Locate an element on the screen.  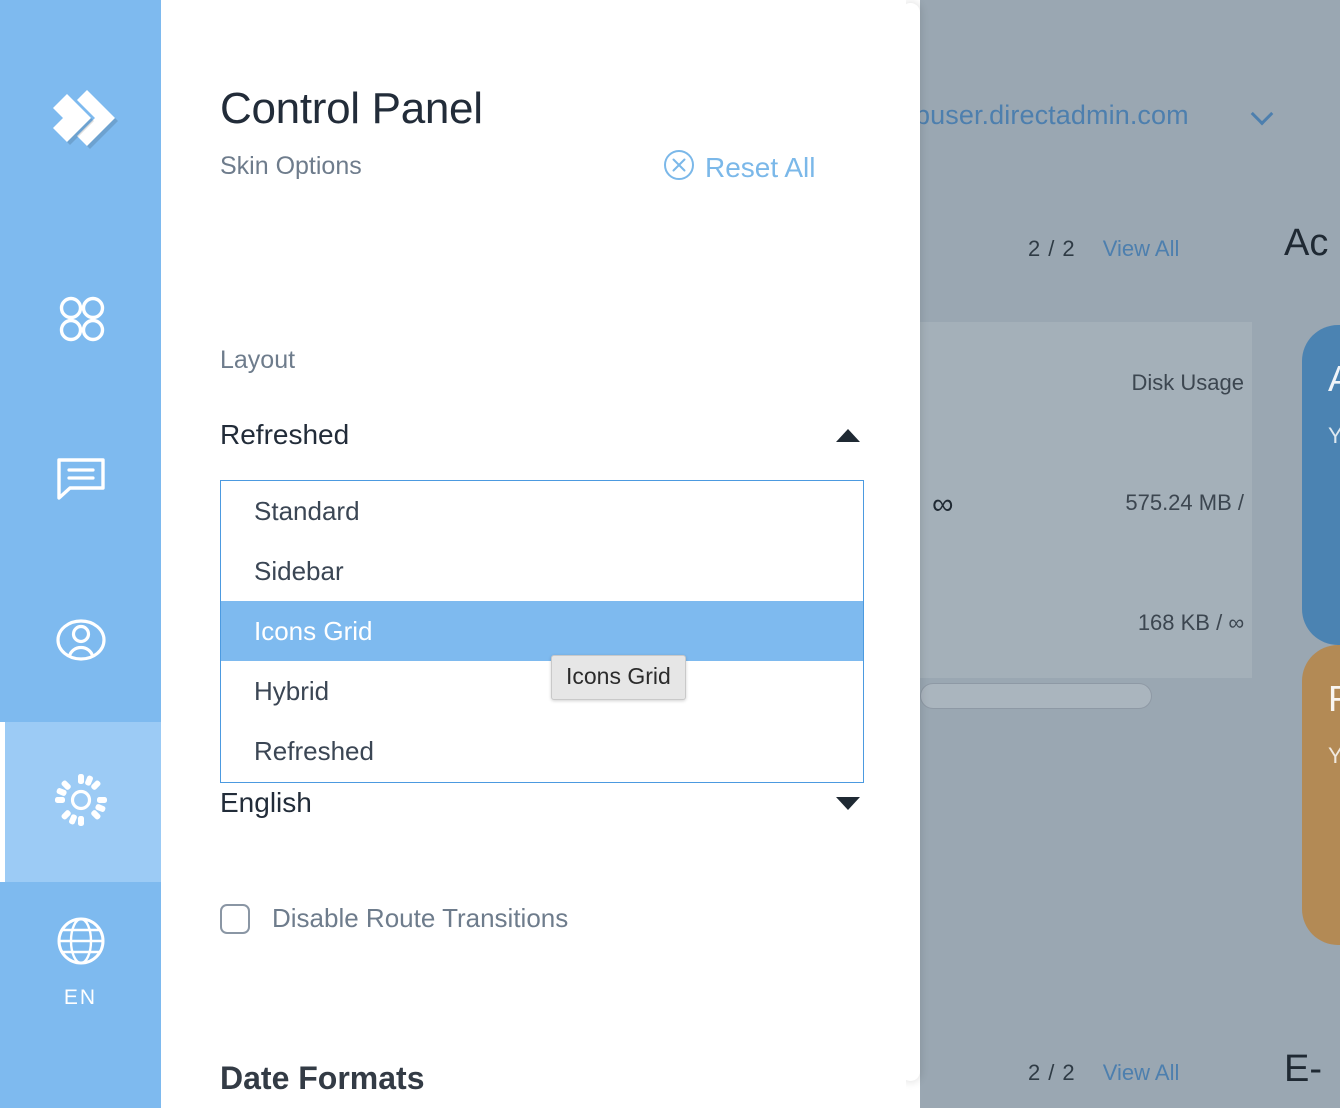
sidebar-item-apps is located at coordinates (80, 320).